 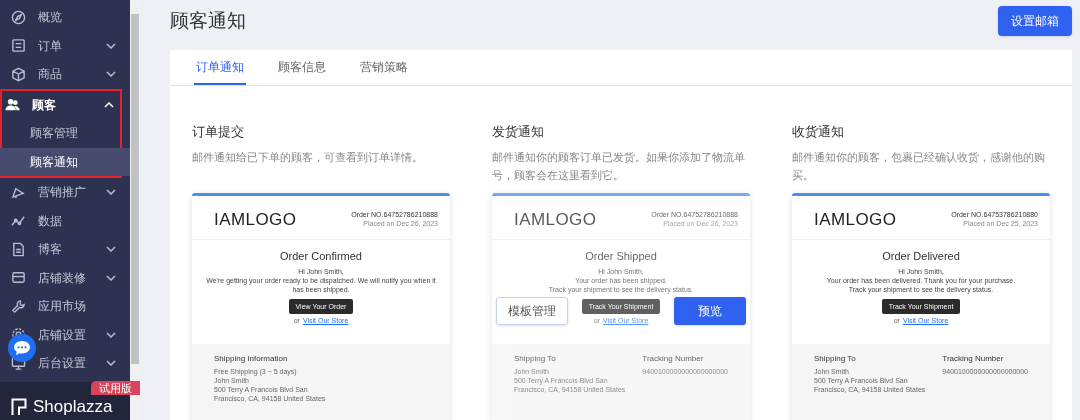 What do you see at coordinates (65, 306) in the screenshot?
I see `sidebar-item: 应用市场` at bounding box center [65, 306].